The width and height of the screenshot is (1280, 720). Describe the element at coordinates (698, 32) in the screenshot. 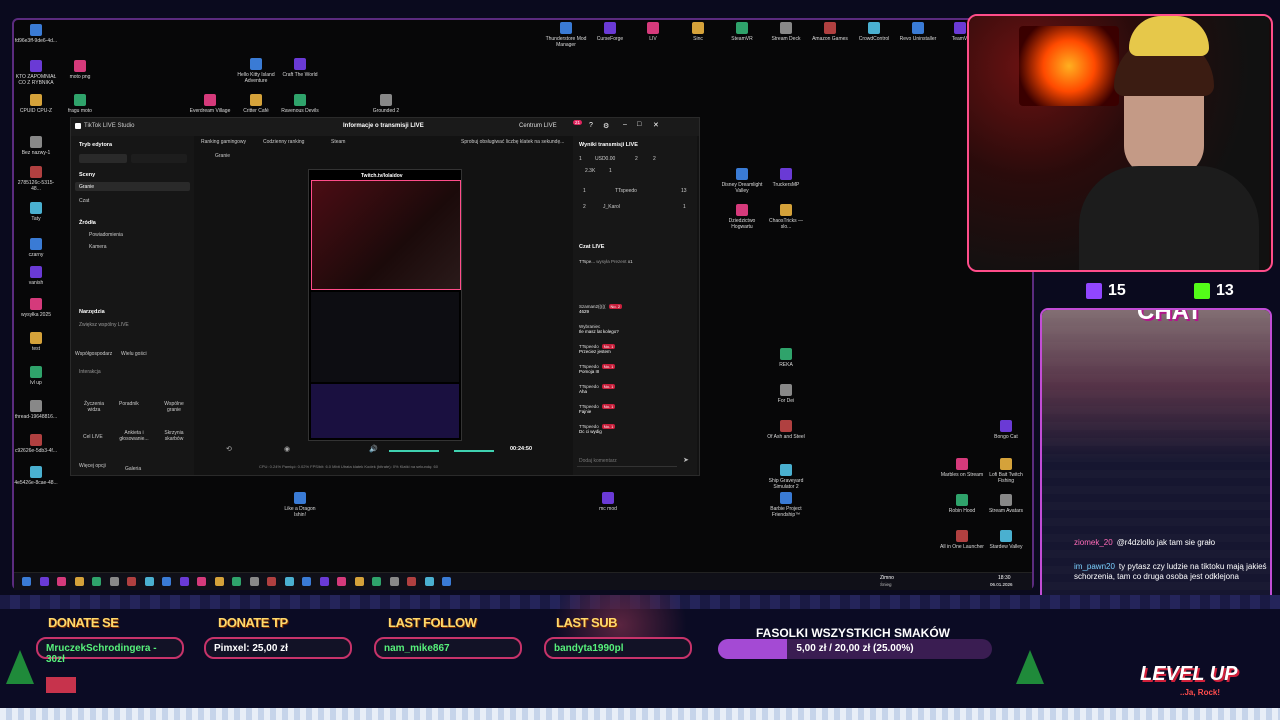

I see `desktop-icon: Sinc` at that location.